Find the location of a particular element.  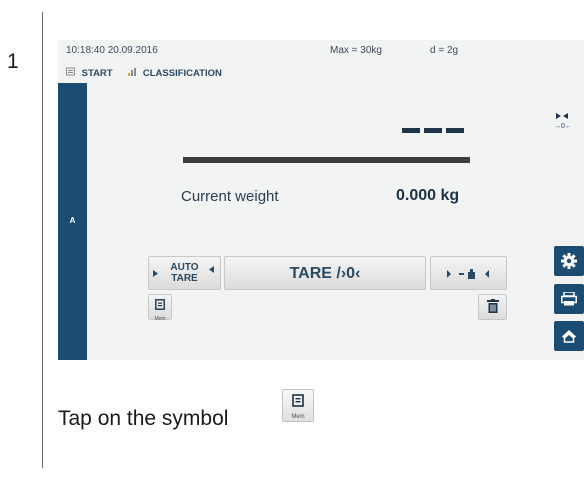

bowtie-icon is located at coordinates (562, 116).